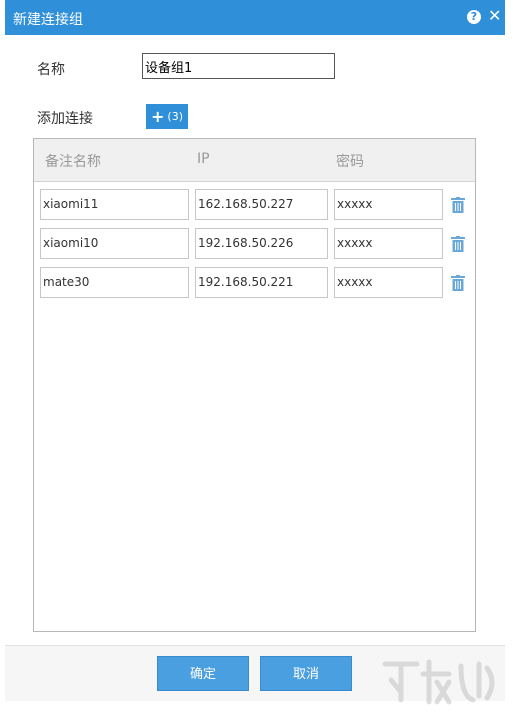  What do you see at coordinates (203, 673) in the screenshot?
I see `confirm-button: 确定` at bounding box center [203, 673].